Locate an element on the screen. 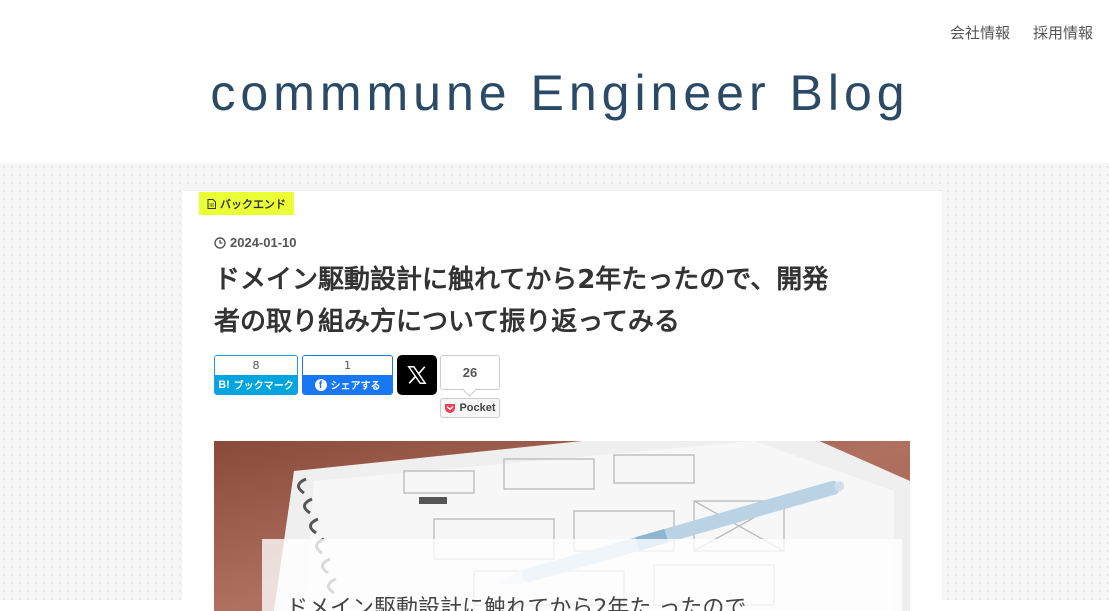 Image resolution: width=1109 pixels, height=611 pixels. facebook-count: 1 is located at coordinates (347, 365).